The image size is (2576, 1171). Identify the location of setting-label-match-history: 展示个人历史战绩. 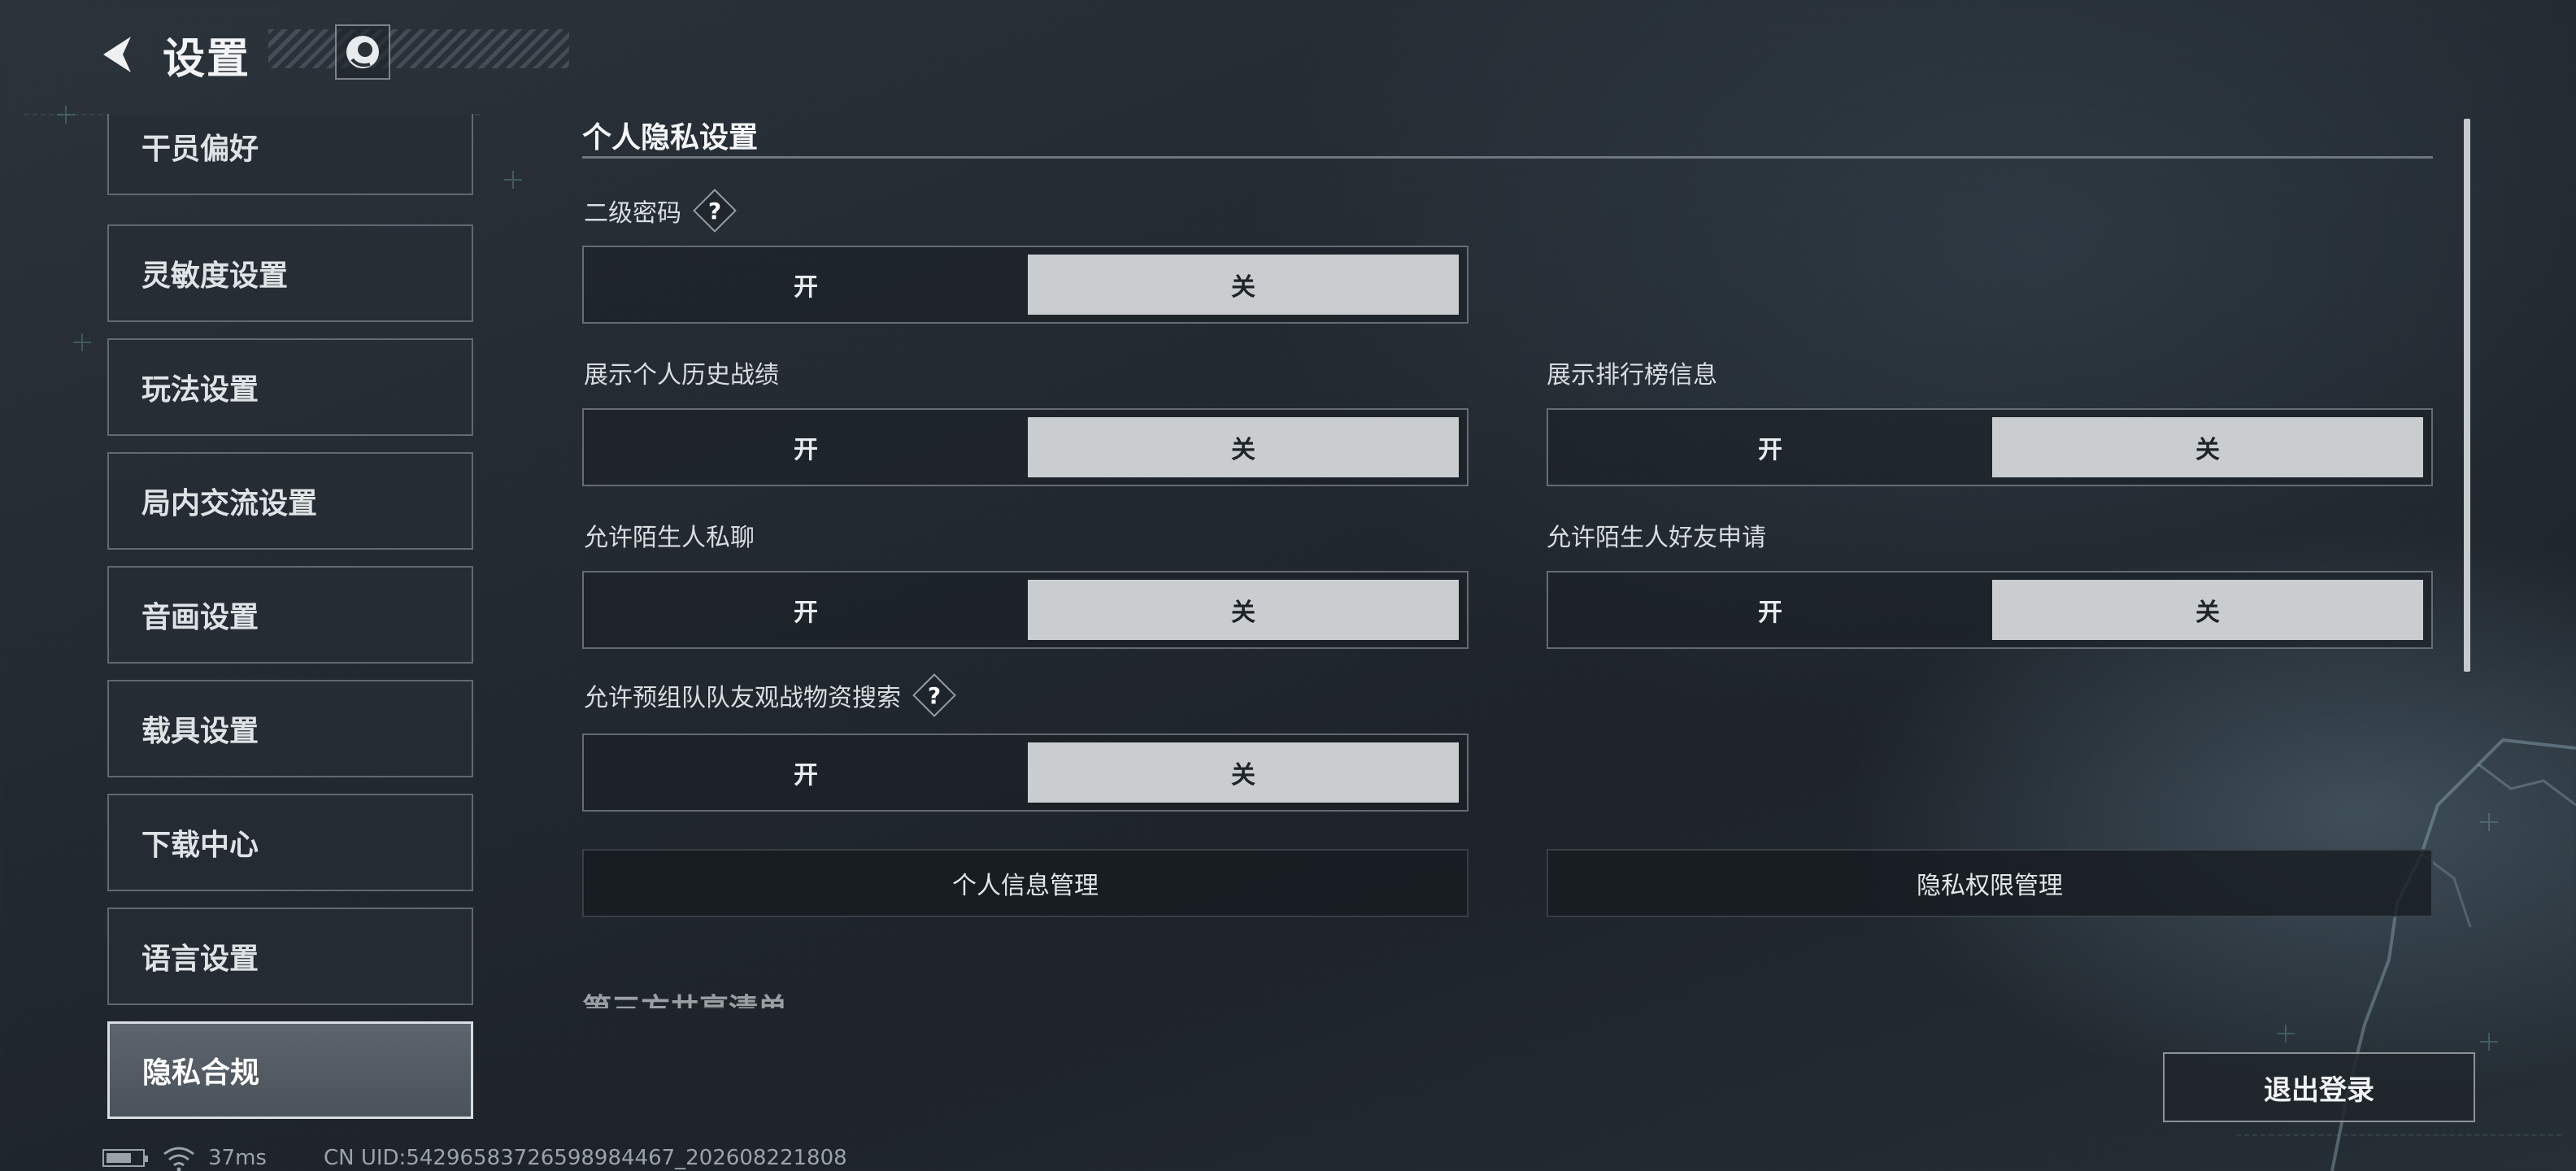
(681, 373).